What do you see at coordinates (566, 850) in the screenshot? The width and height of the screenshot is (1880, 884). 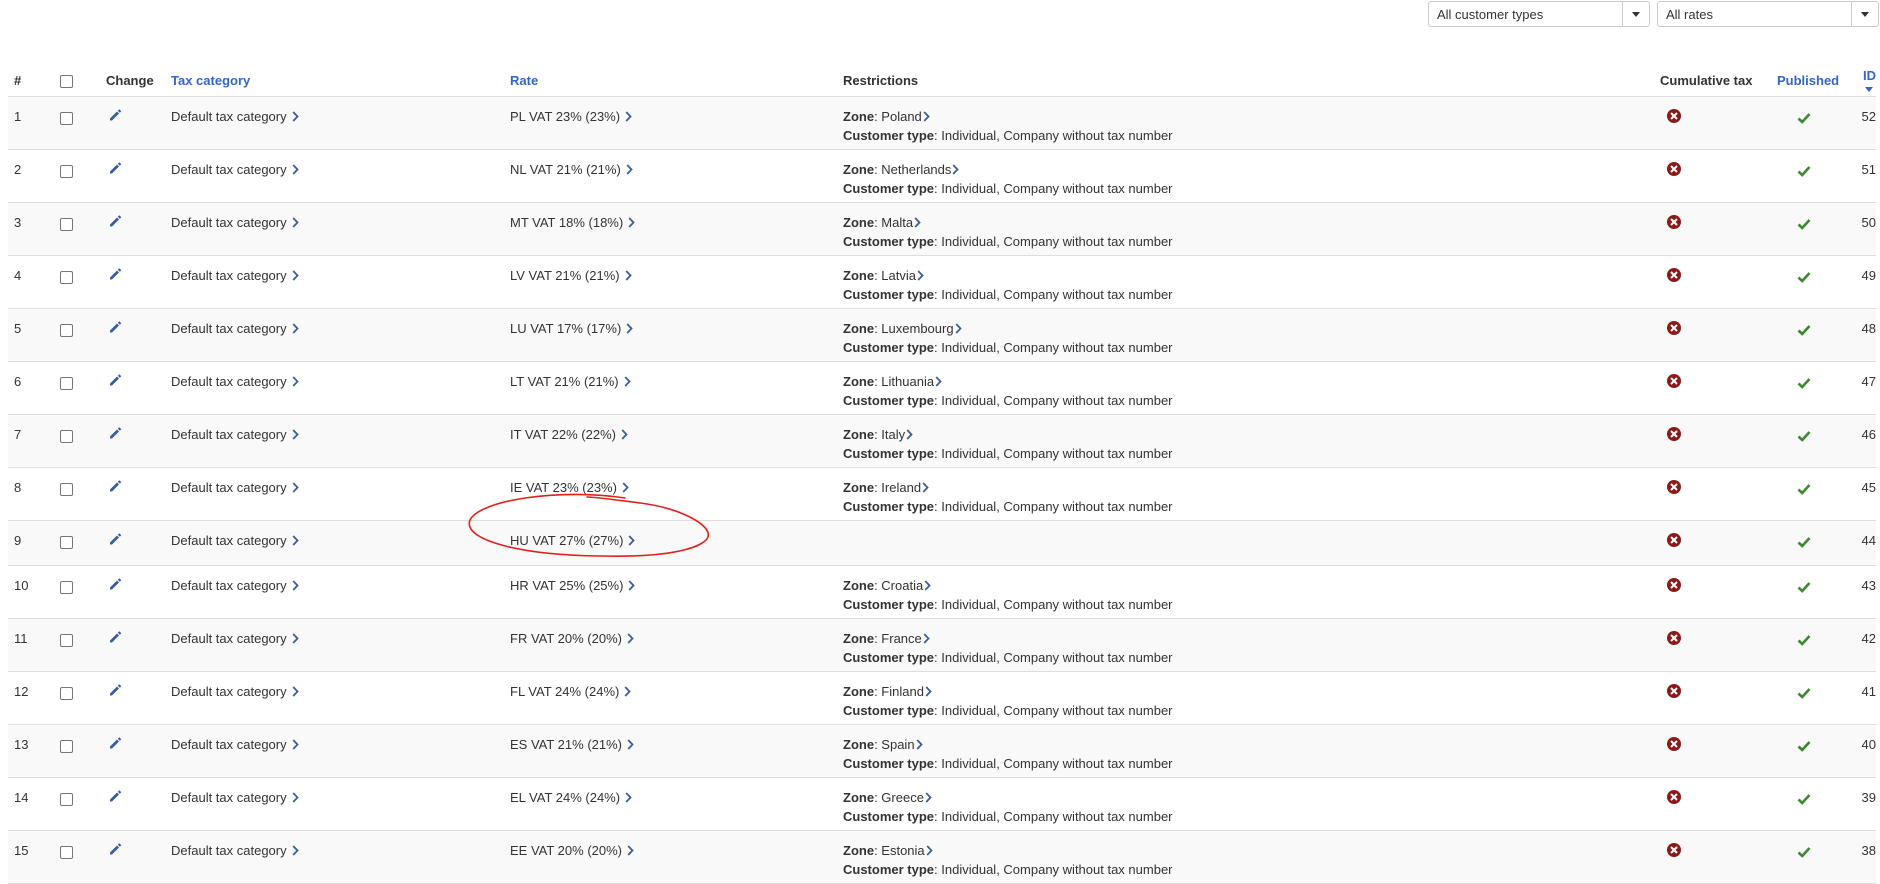 I see `rate-link: EE VAT 20% (20%)` at bounding box center [566, 850].